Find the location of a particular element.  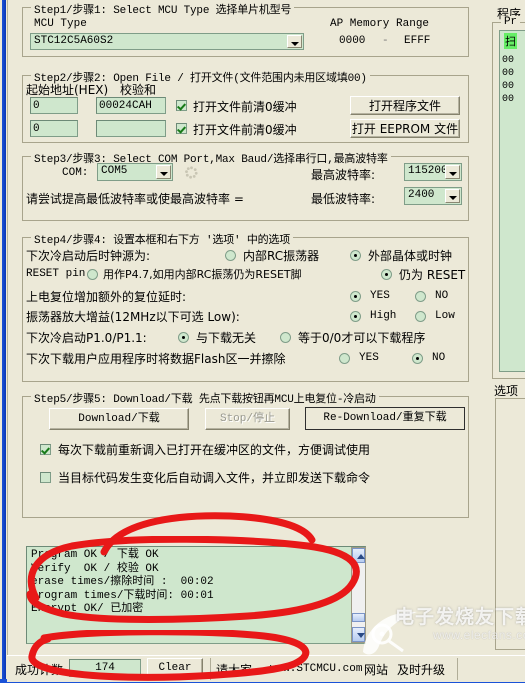

start-address-label: 起始地址(HEX) is located at coordinates (67, 90).